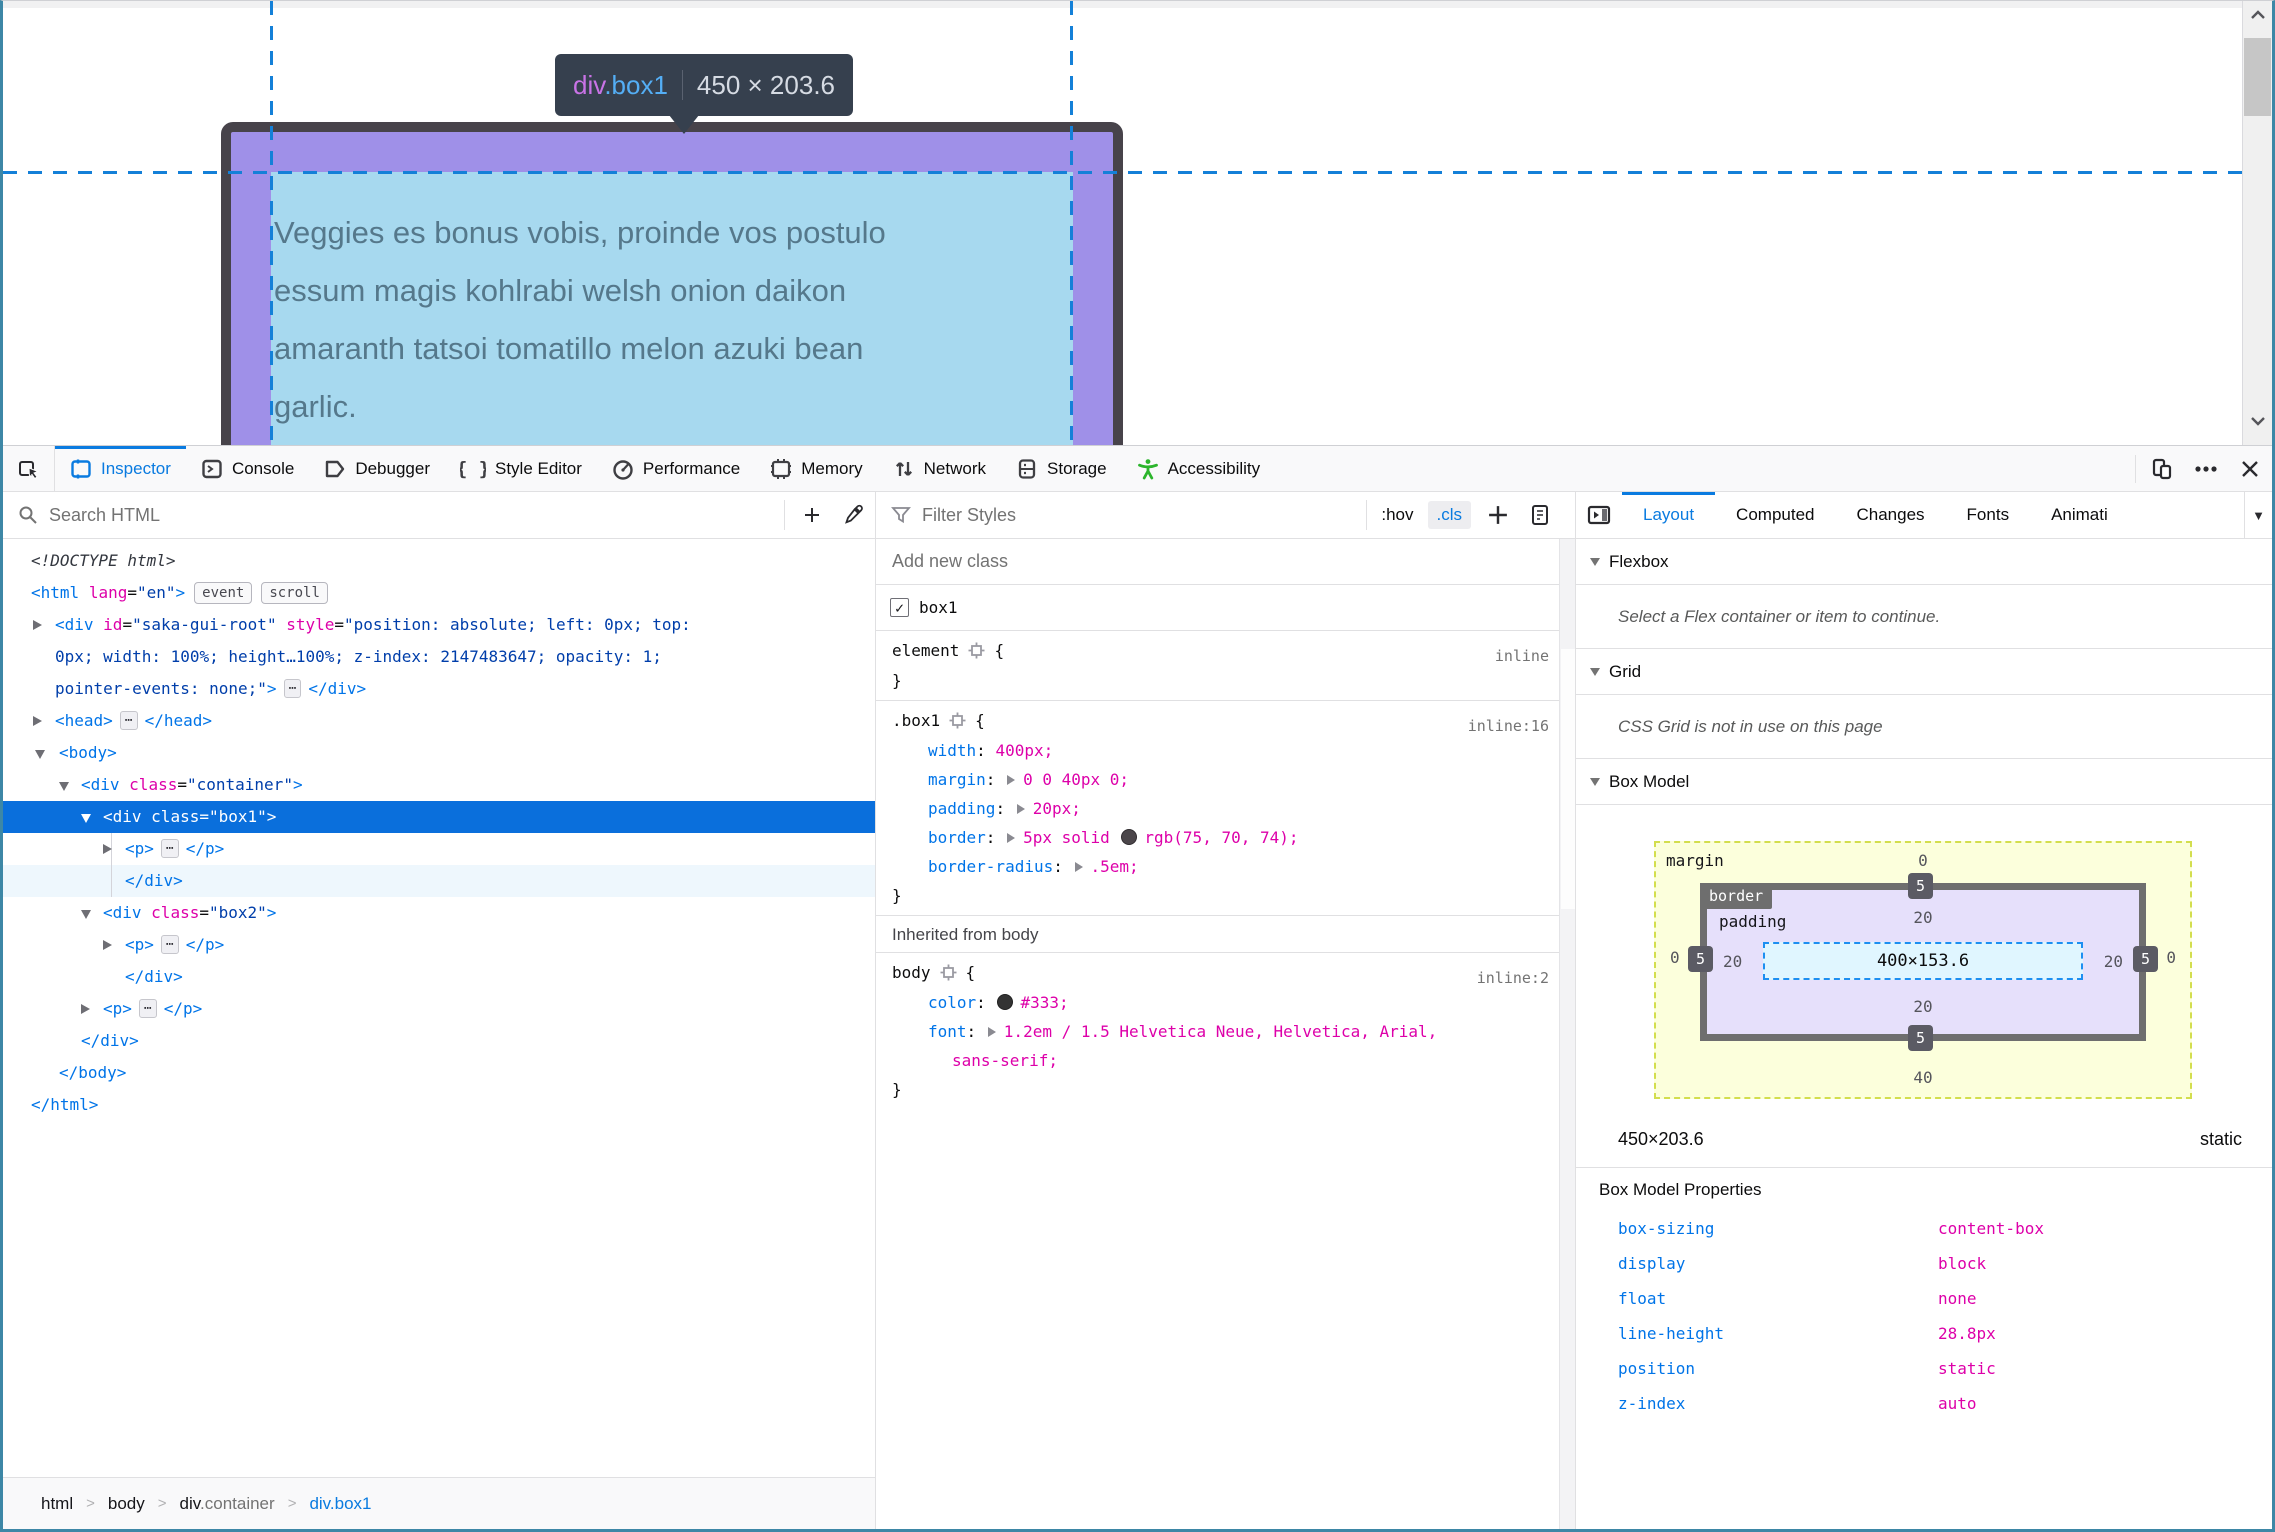 Image resolution: width=2275 pixels, height=1532 pixels. Describe the element at coordinates (1217, 1002) in the screenshot. I see `css-declaration: color: #333;` at that location.